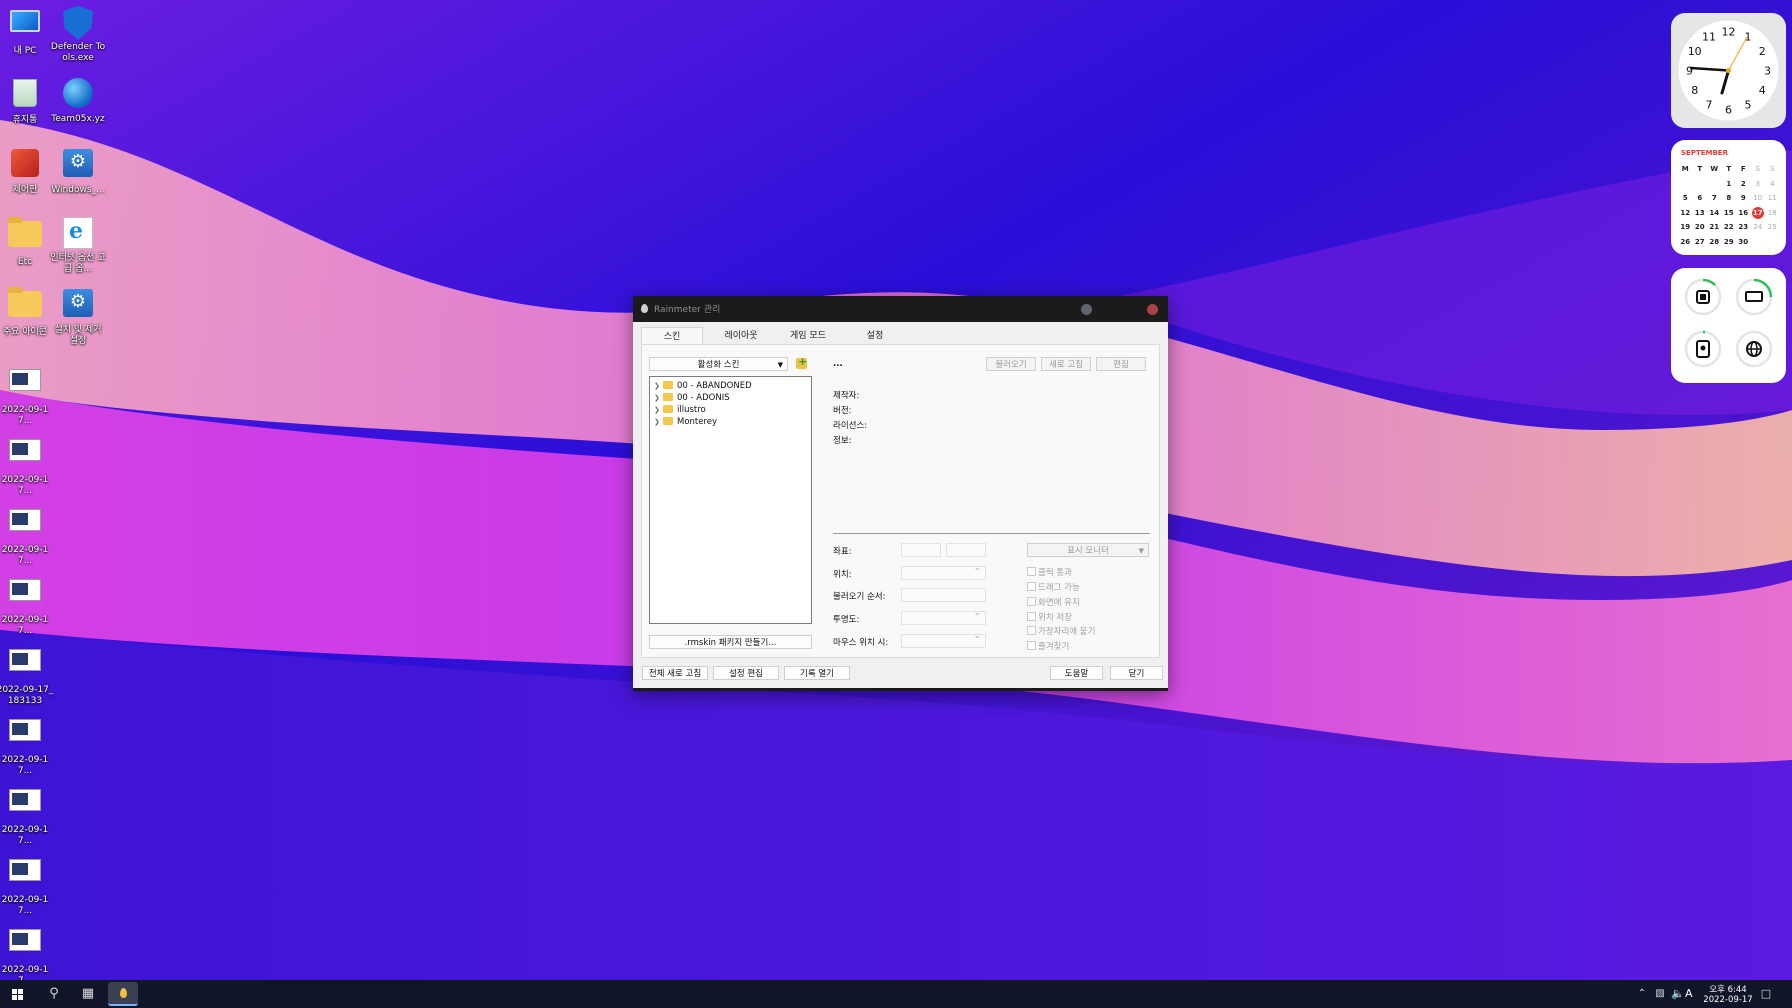 This screenshot has height=1008, width=1792. I want to click on desktop-icon-etc-folder: Etc, so click(27, 242).